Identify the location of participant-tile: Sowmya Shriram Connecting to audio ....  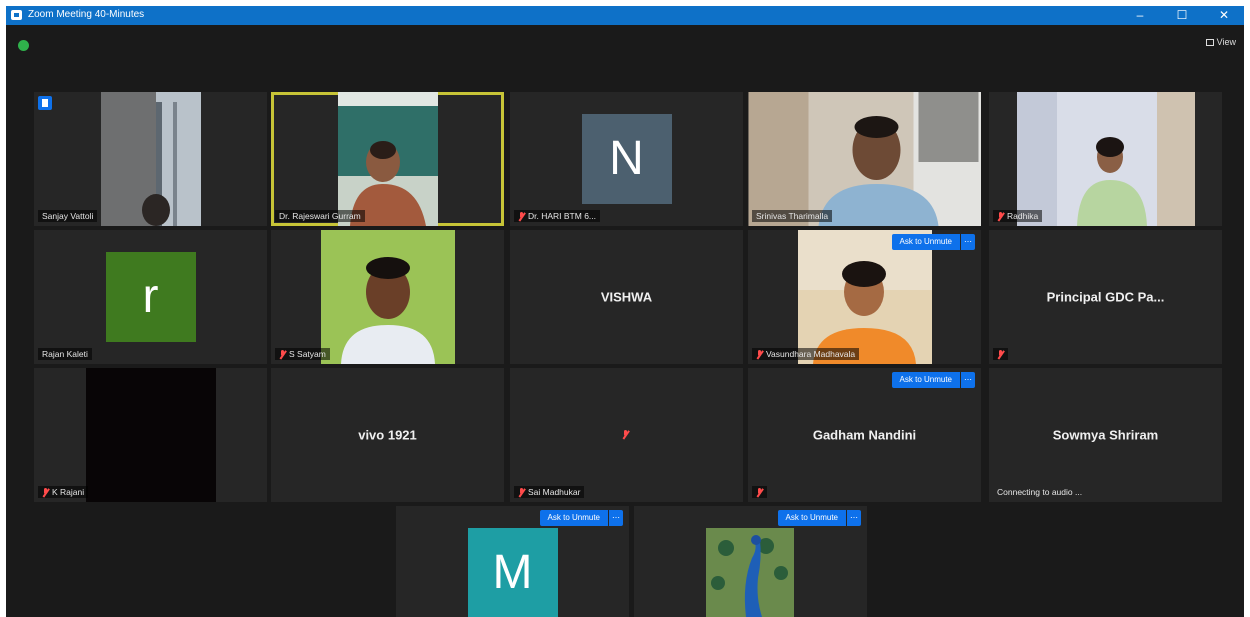
(1105, 435).